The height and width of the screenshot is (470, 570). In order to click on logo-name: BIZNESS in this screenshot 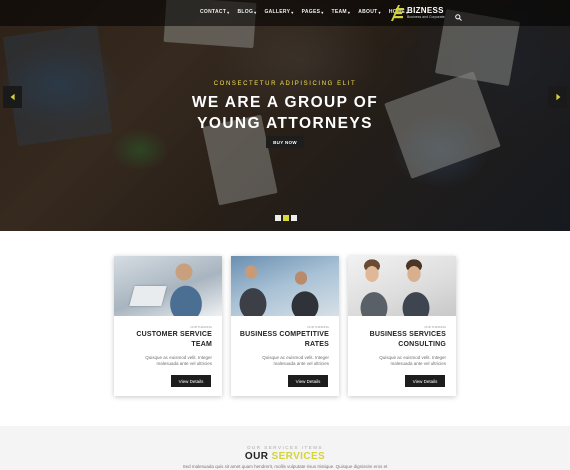, I will do `click(425, 10)`.